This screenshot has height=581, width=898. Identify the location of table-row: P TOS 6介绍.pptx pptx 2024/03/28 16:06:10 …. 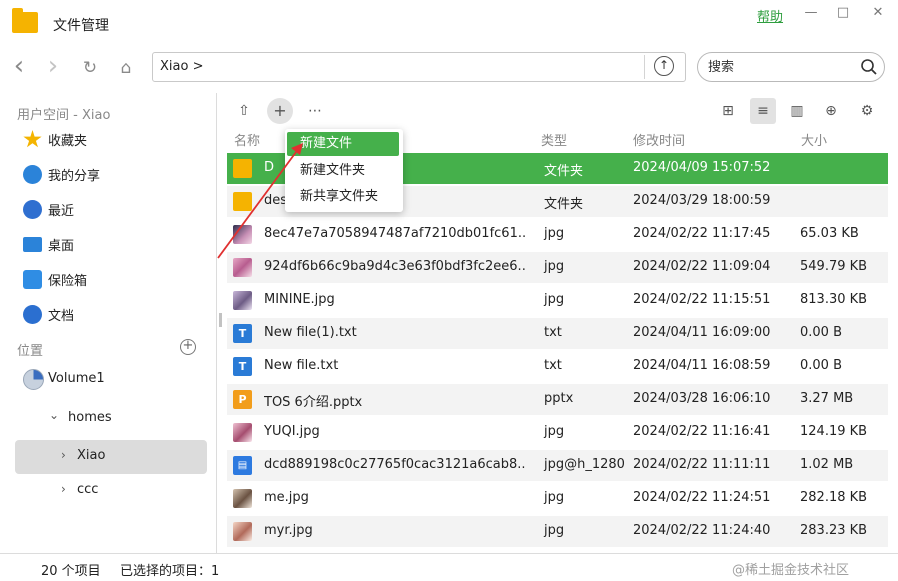
(557, 399).